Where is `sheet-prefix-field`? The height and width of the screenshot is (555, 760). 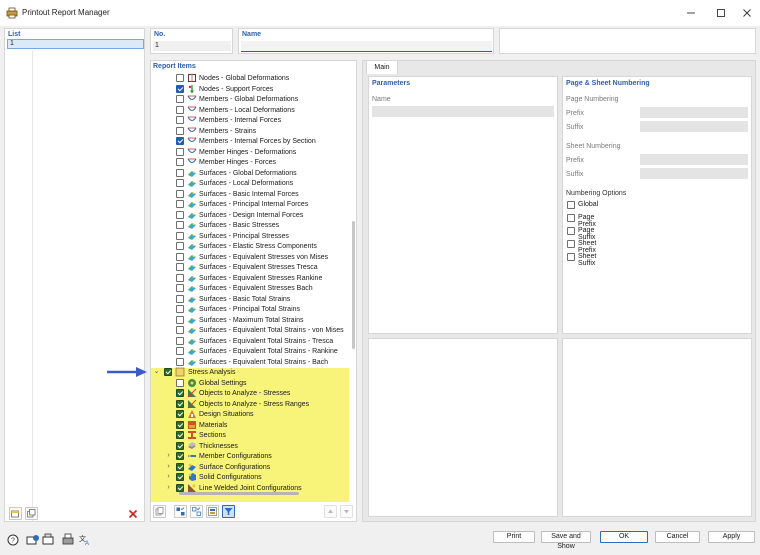
sheet-prefix-field is located at coordinates (694, 159).